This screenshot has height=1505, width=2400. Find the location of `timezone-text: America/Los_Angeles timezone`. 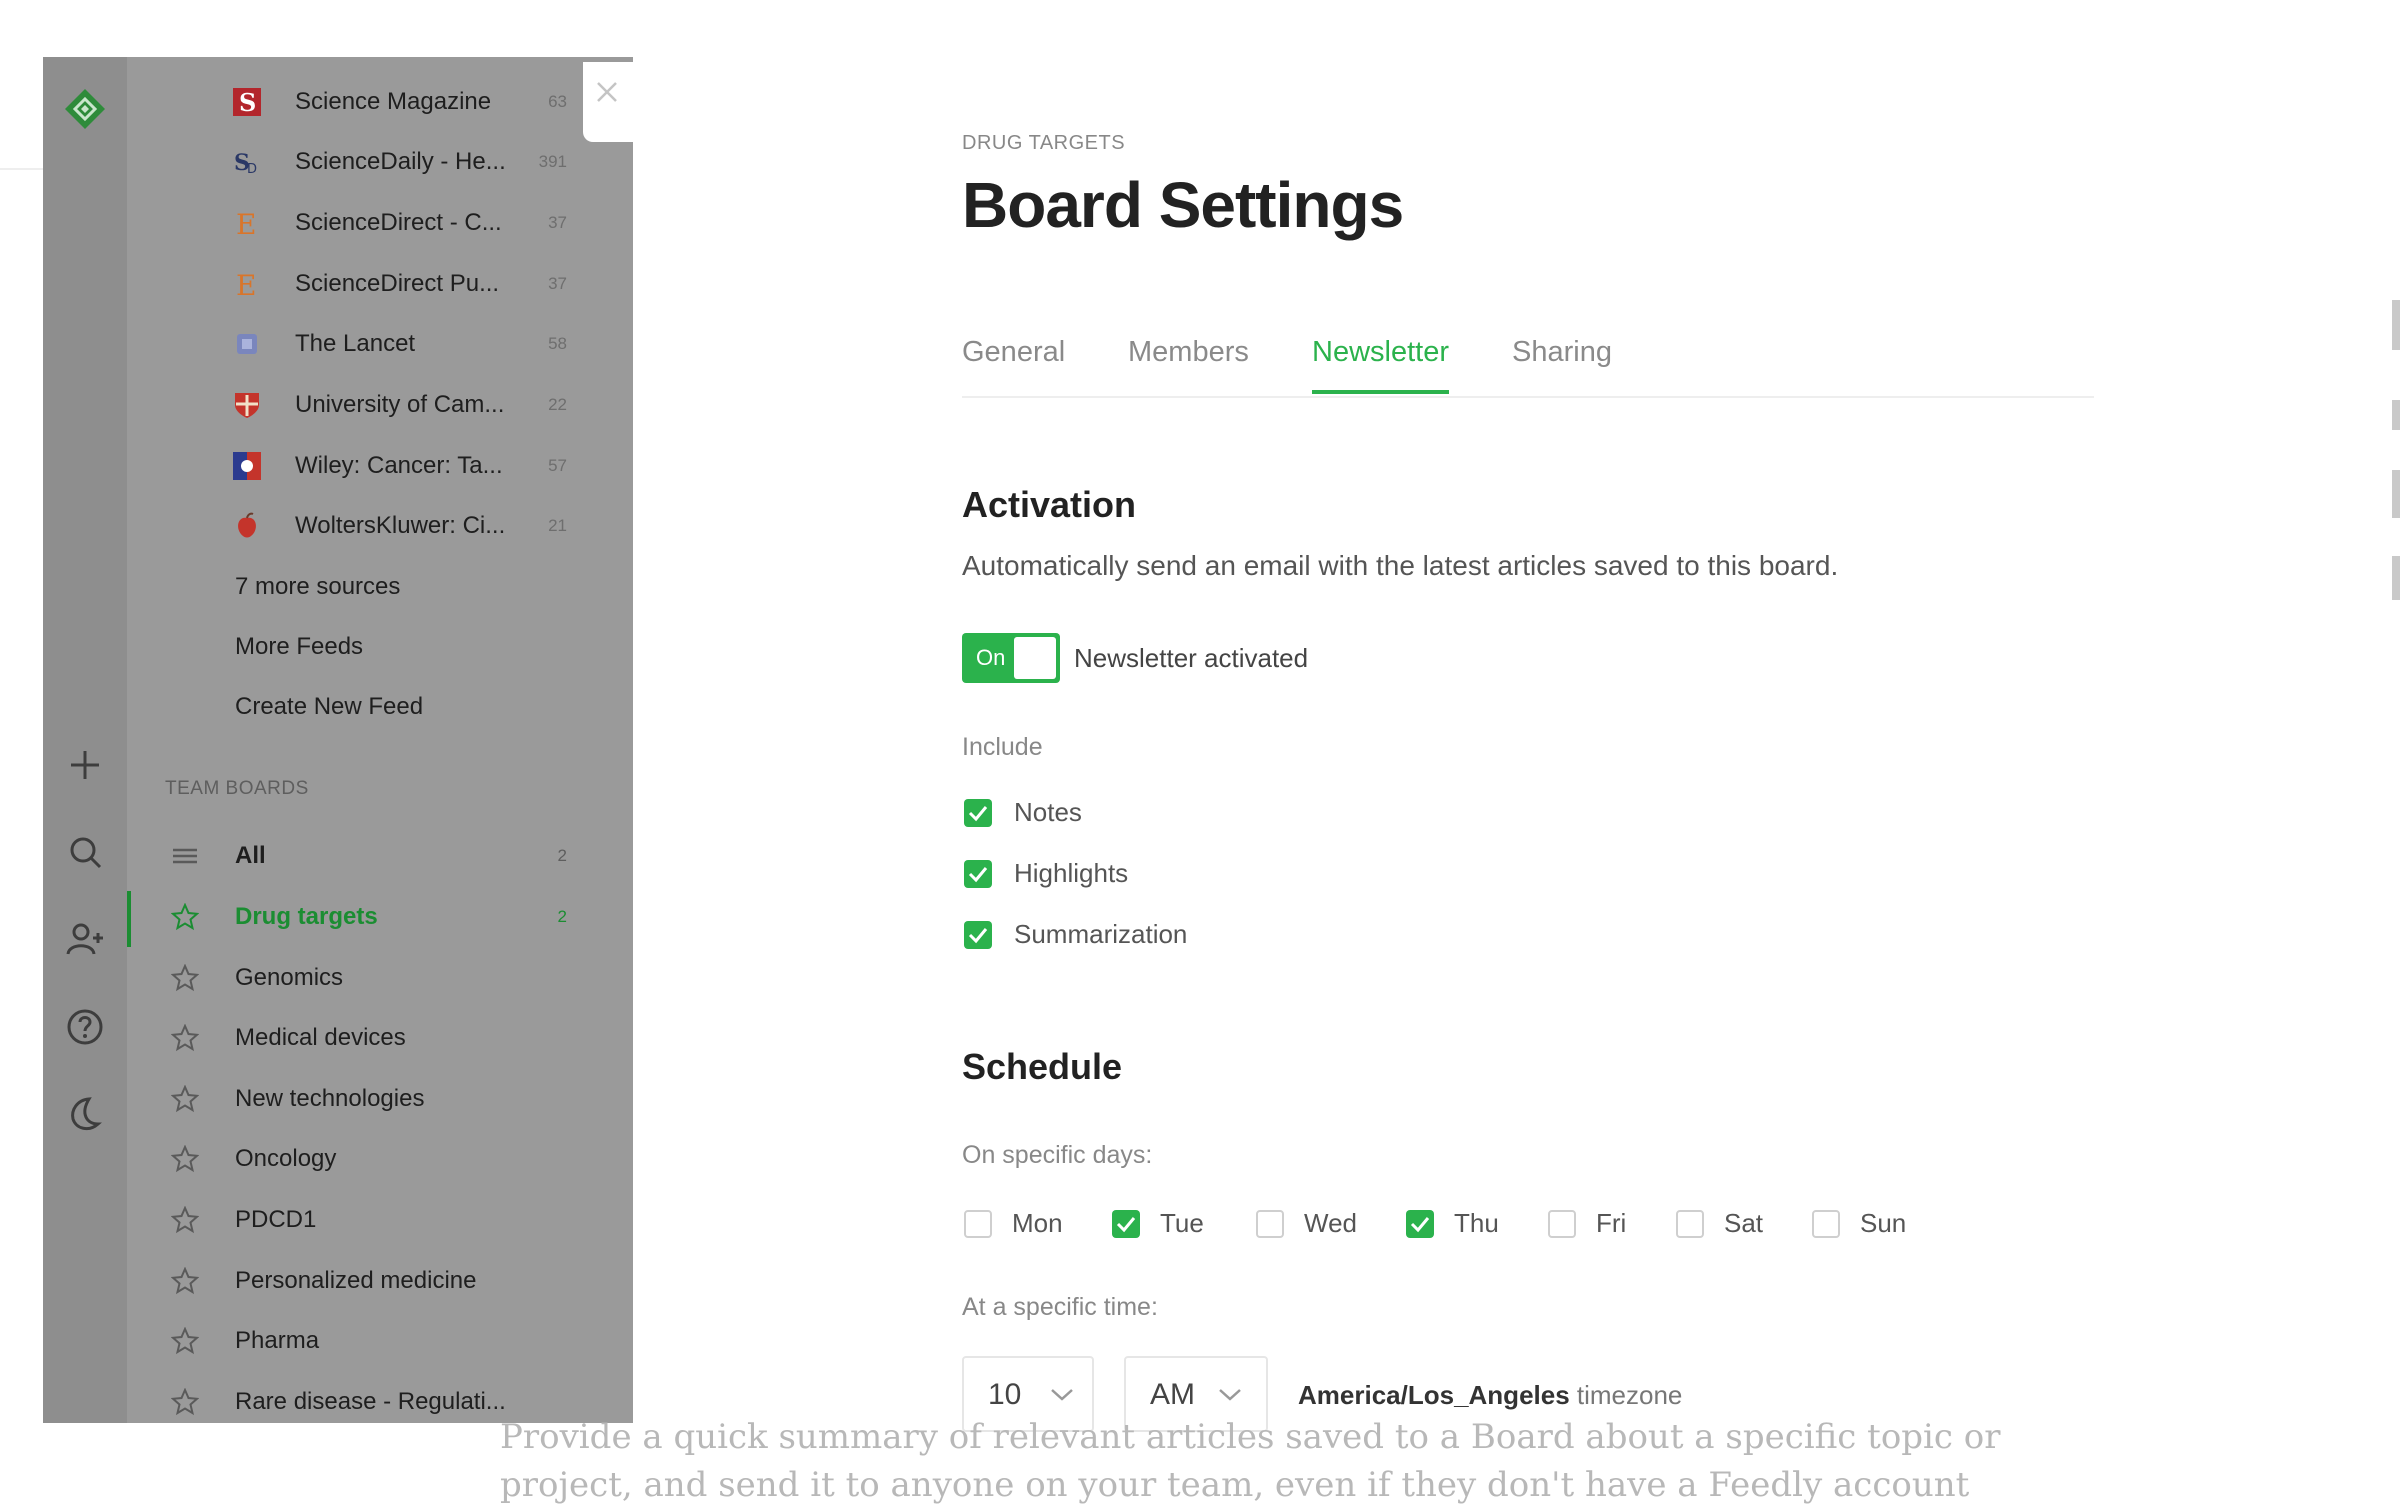

timezone-text: America/Los_Angeles timezone is located at coordinates (1490, 1395).